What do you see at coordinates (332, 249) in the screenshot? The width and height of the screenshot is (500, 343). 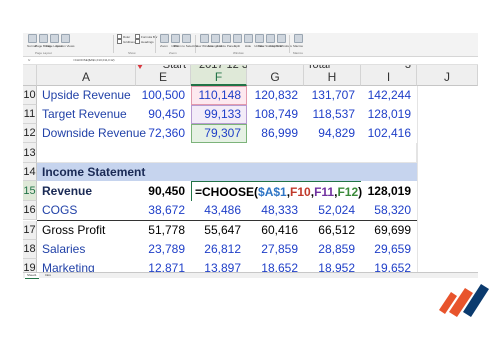 I see `cell-h18: 28,859` at bounding box center [332, 249].